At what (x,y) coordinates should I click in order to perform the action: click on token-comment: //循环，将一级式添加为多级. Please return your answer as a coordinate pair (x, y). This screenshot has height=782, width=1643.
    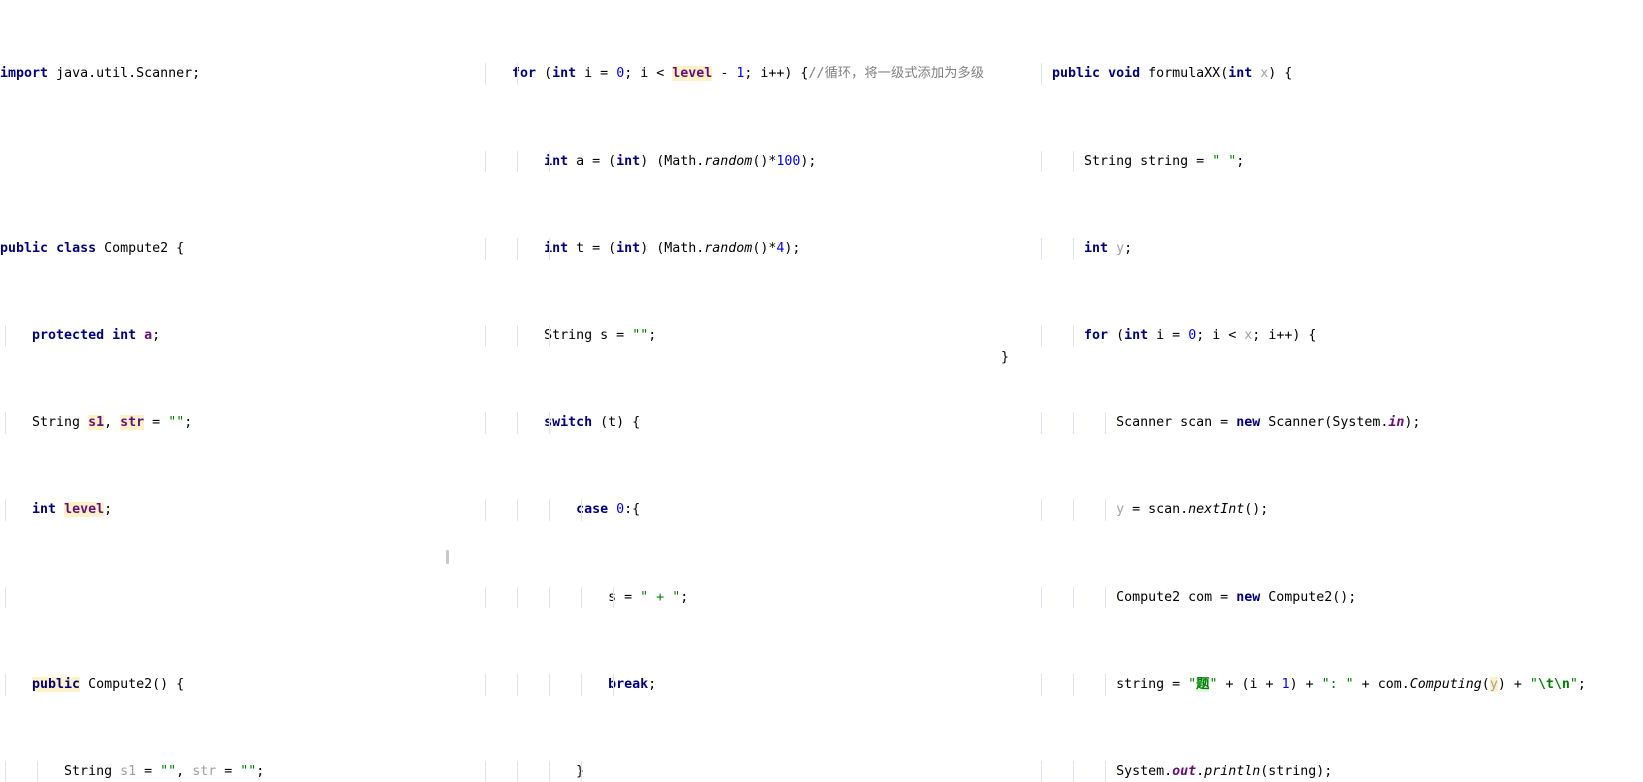
    Looking at the image, I should click on (896, 74).